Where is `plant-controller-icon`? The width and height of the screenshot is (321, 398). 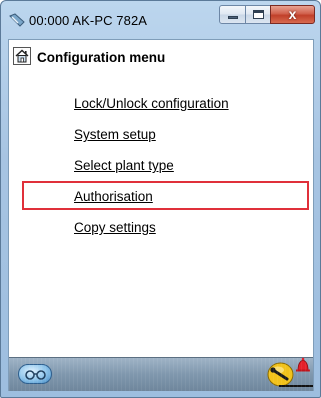 plant-controller-icon is located at coordinates (17, 20).